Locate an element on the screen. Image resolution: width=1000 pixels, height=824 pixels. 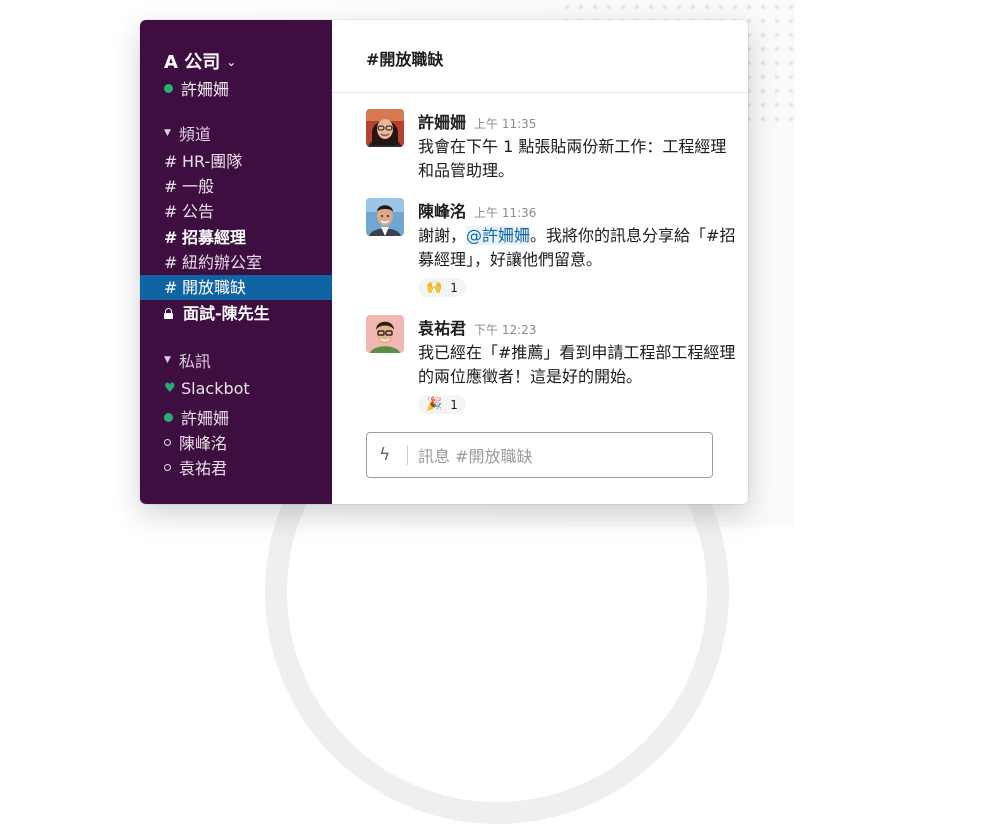
message-text: 謝謝，@許姍姍。我將你的訊息分享給「#招募經理」，好讓他們留意。 is located at coordinates (578, 248).